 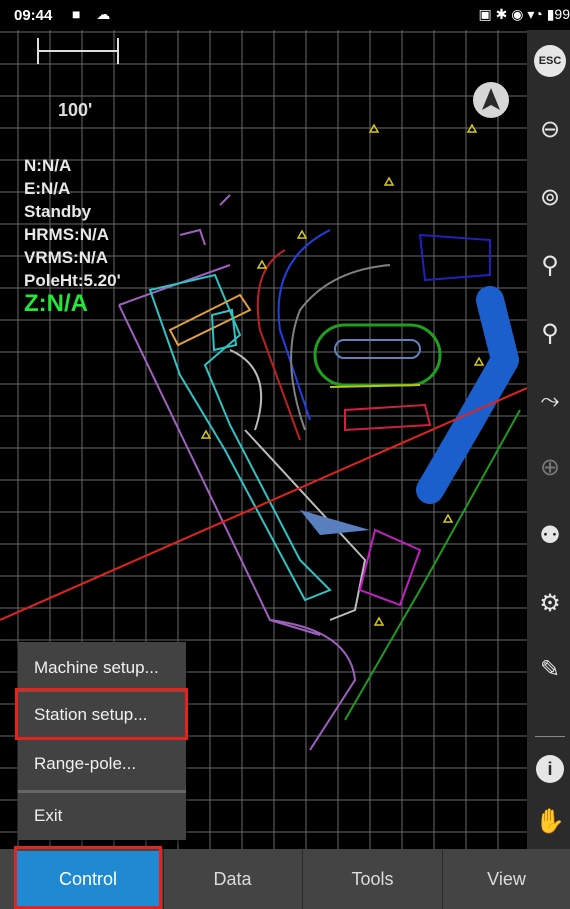 I want to click on info-button: i, so click(x=550, y=769).